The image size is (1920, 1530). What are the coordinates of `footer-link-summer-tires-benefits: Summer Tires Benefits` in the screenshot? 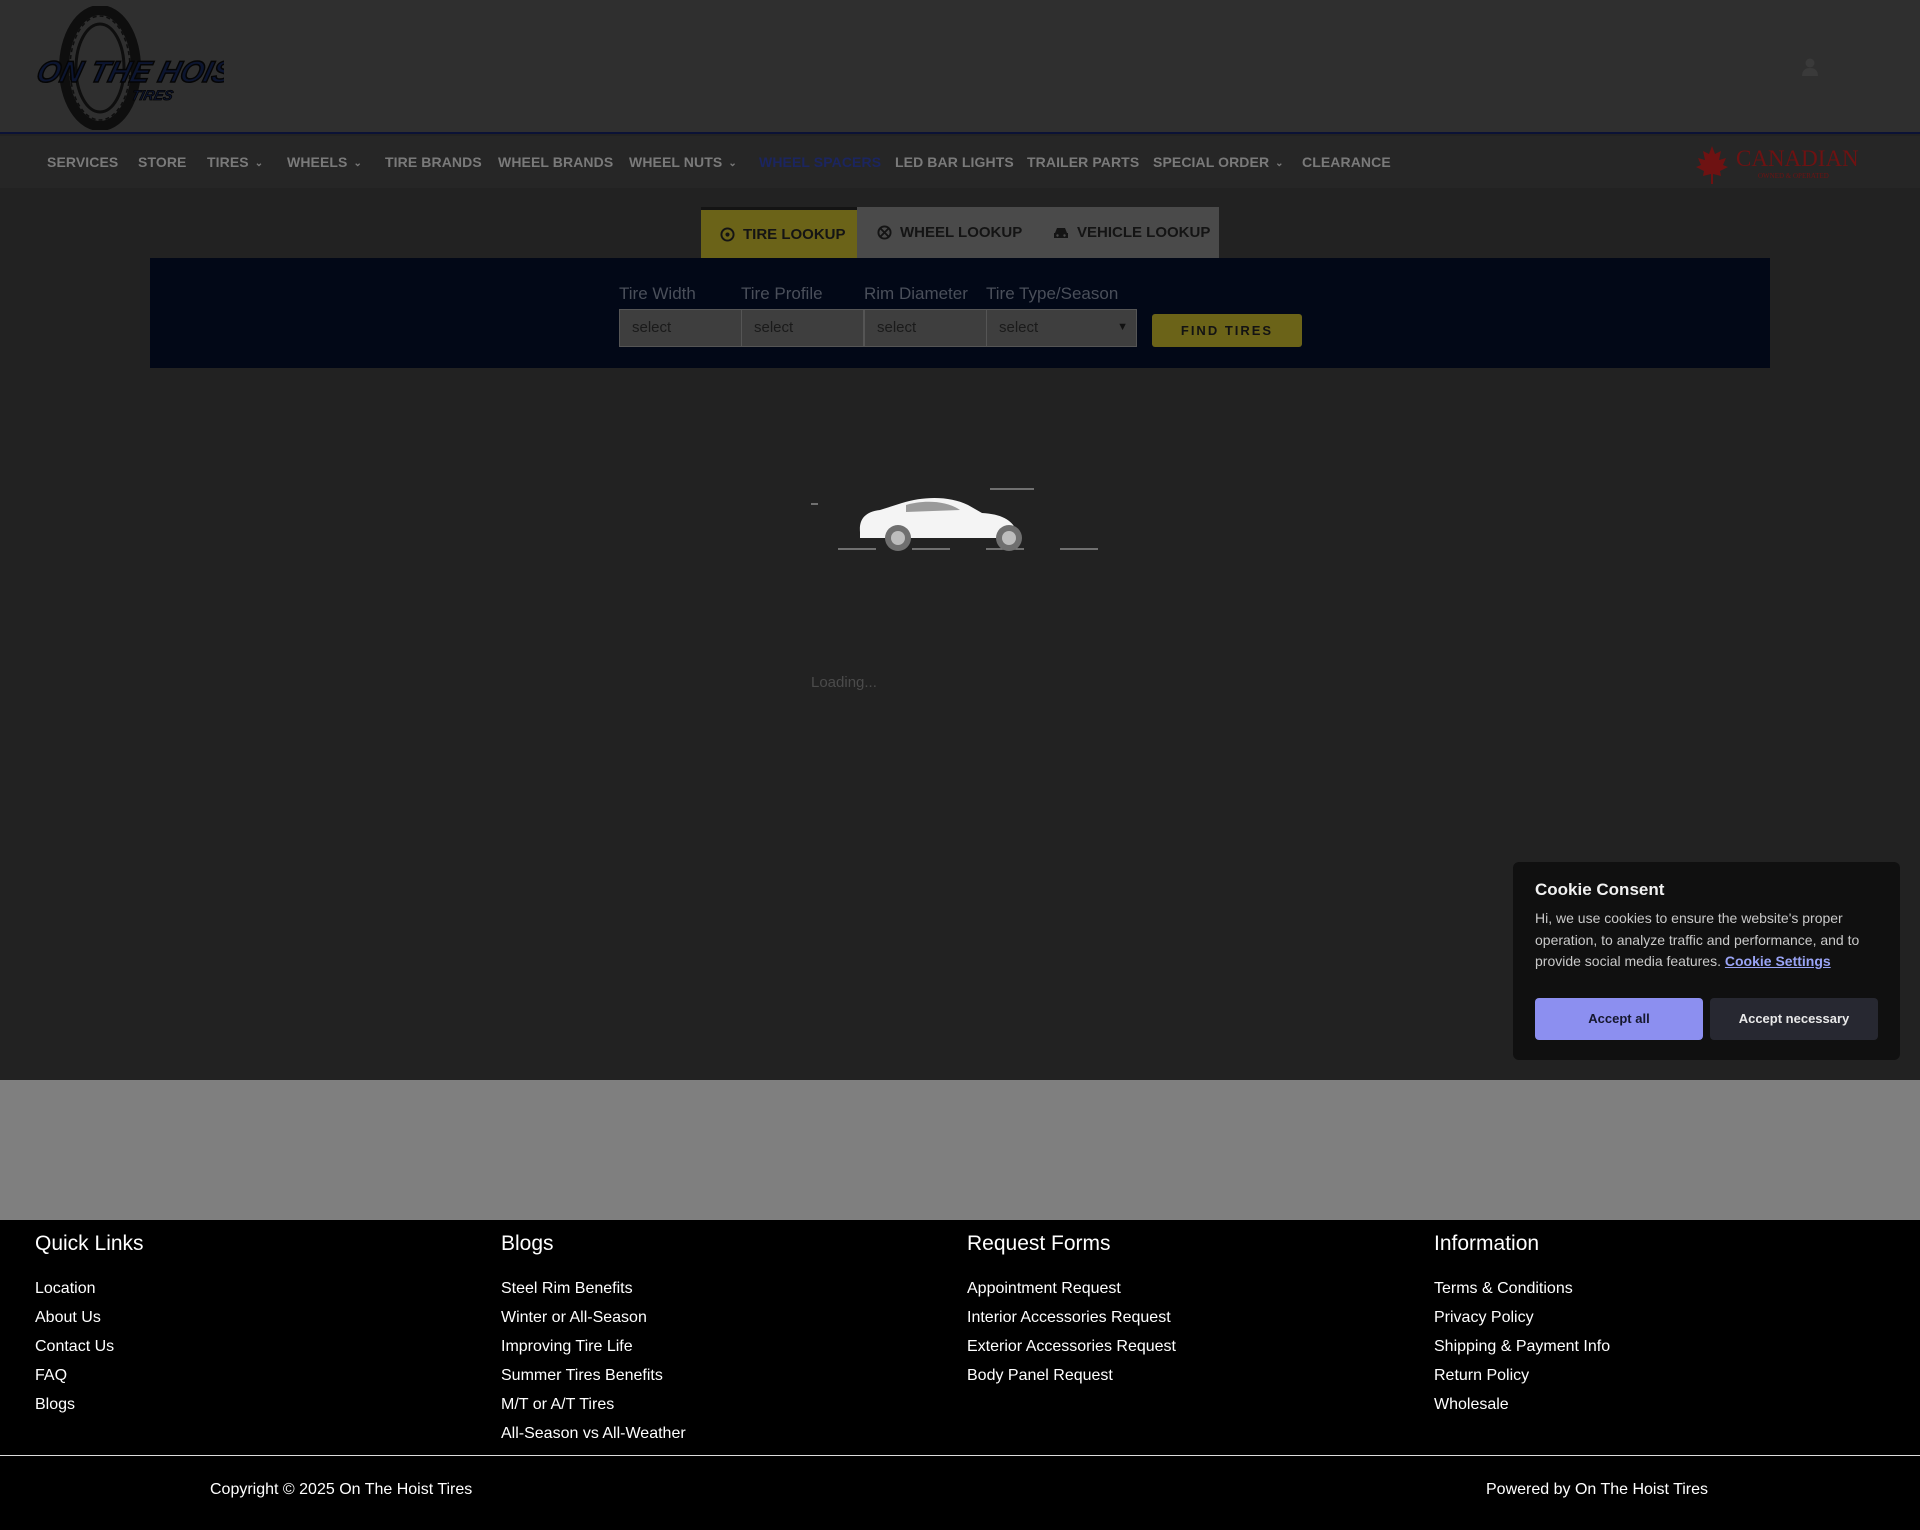 It's located at (593, 1381).